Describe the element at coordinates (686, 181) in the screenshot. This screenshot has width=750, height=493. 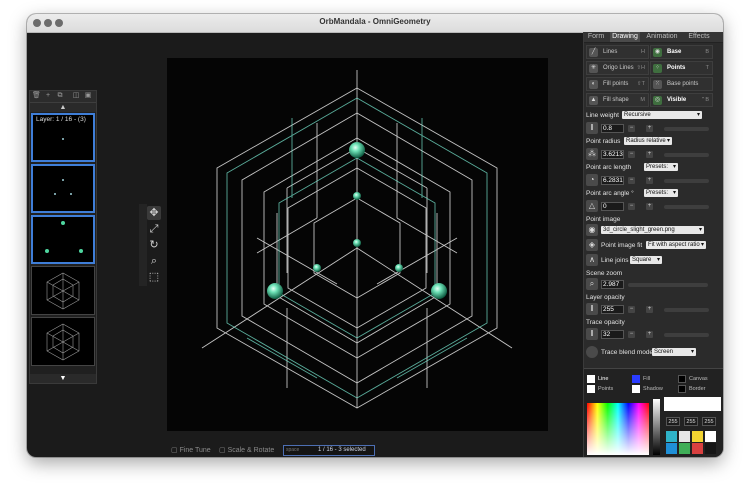
I see `point-arc-length-slider` at that location.